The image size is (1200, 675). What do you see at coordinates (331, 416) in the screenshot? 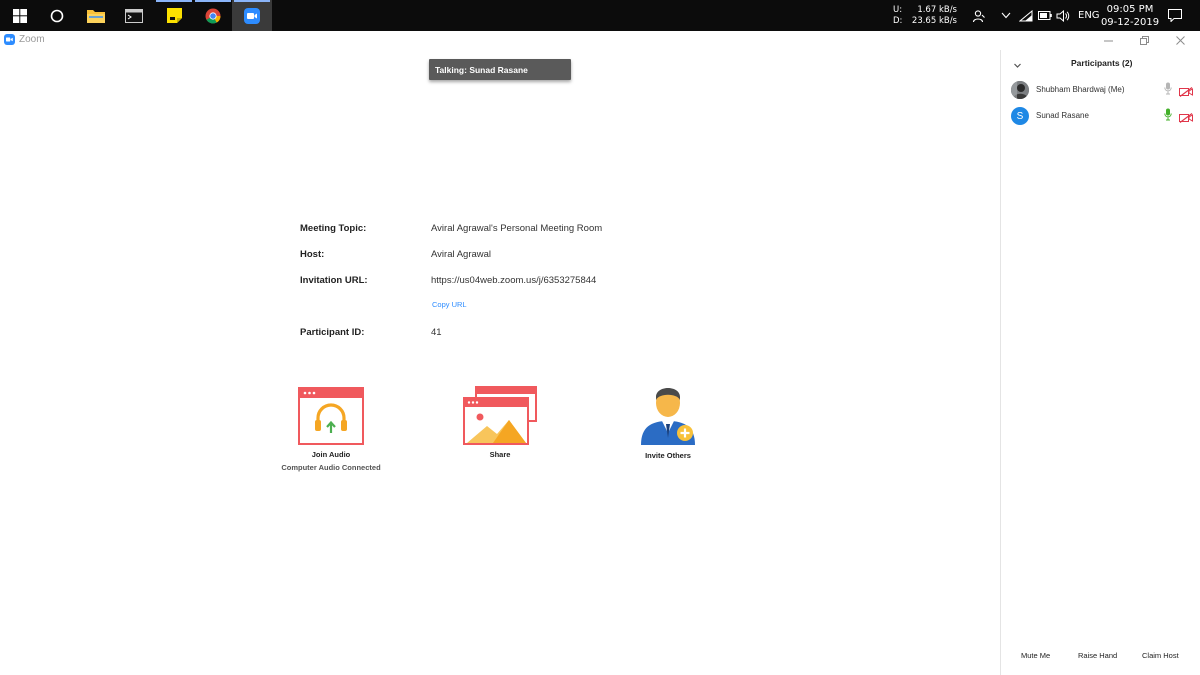
I see `join-audio-headset-icon` at bounding box center [331, 416].